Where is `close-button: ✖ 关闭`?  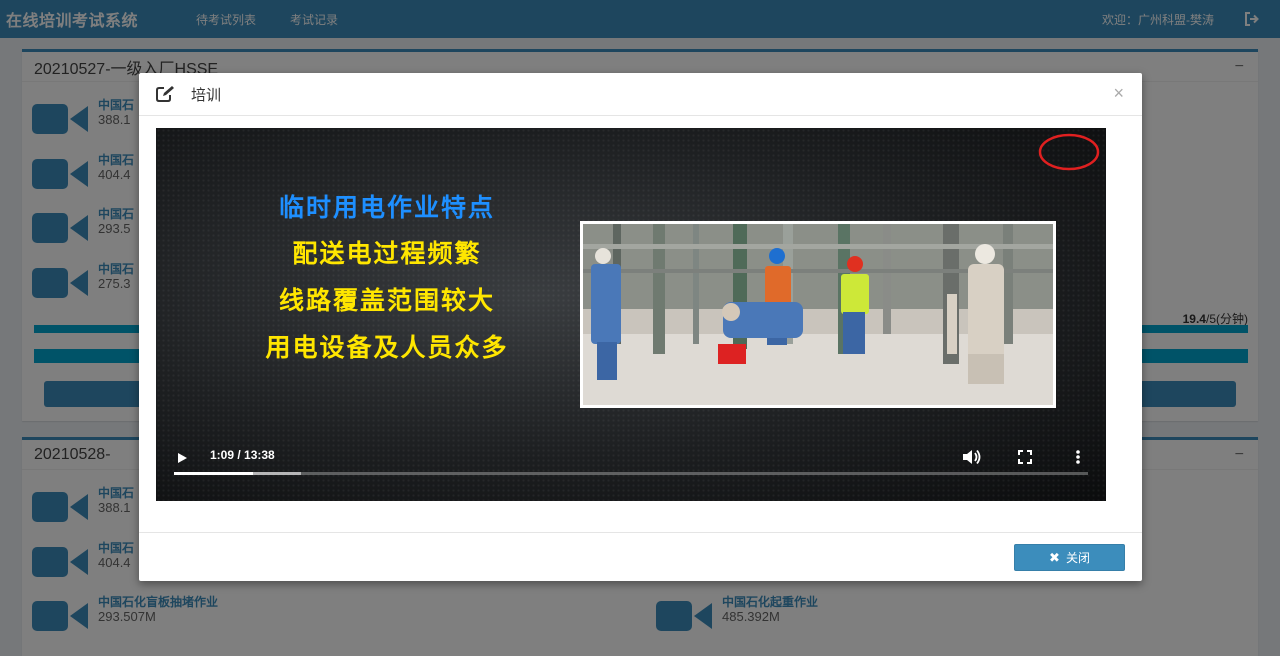 close-button: ✖ 关闭 is located at coordinates (1069, 557).